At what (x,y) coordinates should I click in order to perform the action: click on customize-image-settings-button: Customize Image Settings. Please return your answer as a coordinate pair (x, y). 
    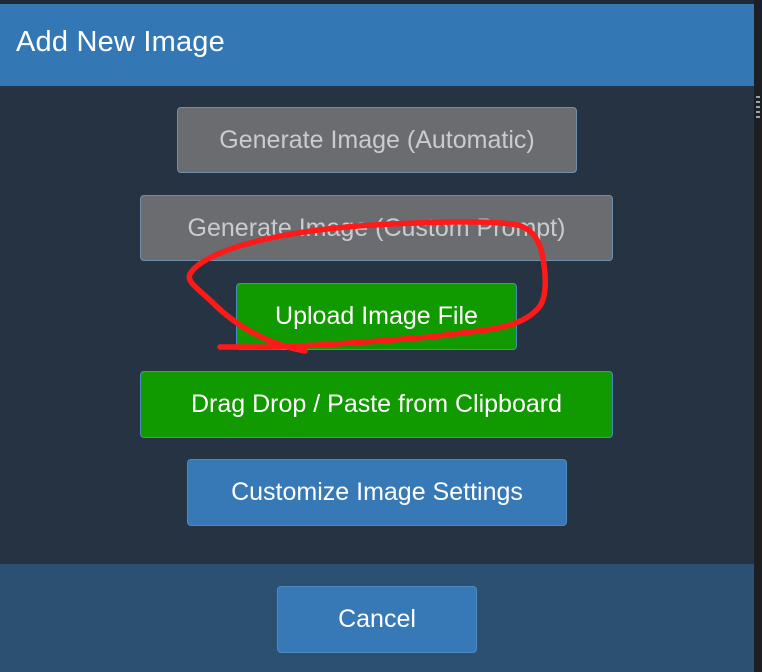
    Looking at the image, I should click on (377, 492).